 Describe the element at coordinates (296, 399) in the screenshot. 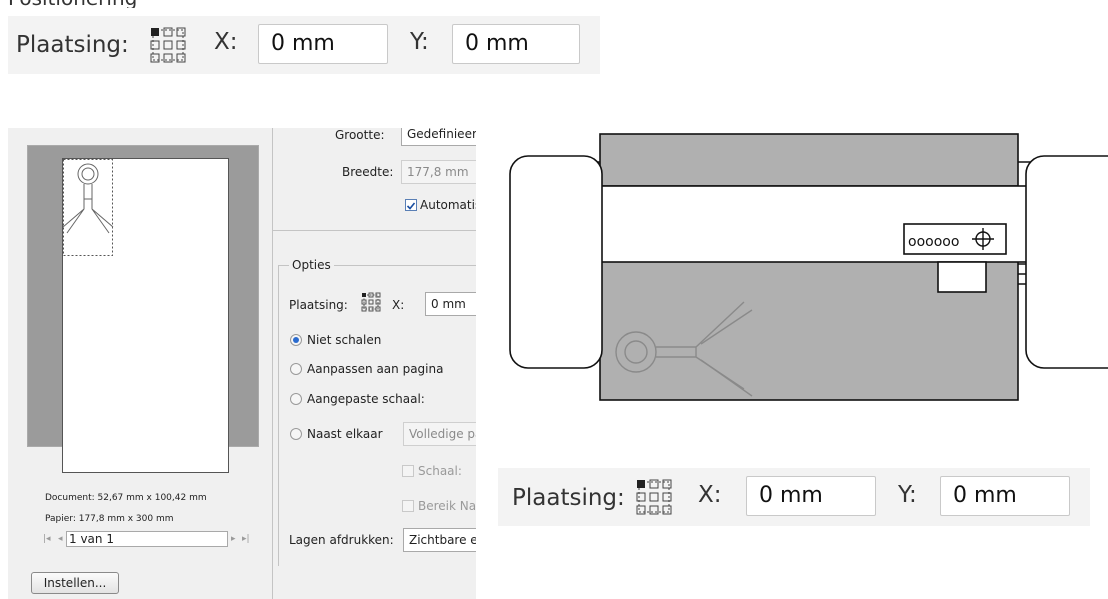

I see `custom-scale-radio` at that location.